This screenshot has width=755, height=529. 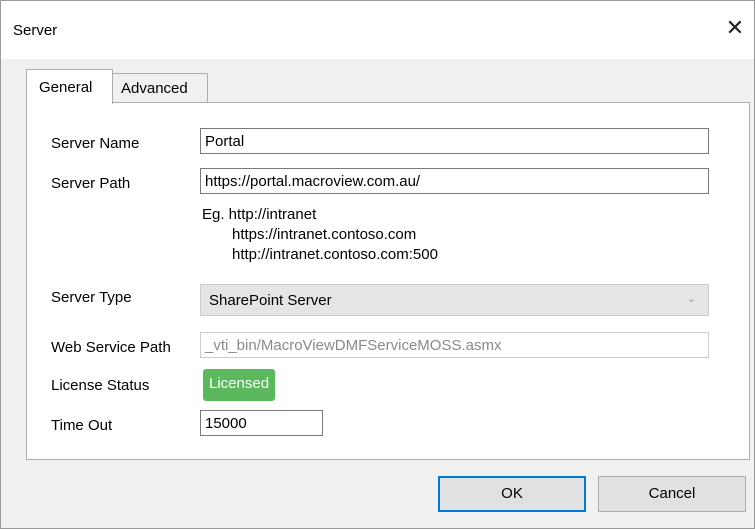 I want to click on time-out-input: 15000, so click(x=261, y=423).